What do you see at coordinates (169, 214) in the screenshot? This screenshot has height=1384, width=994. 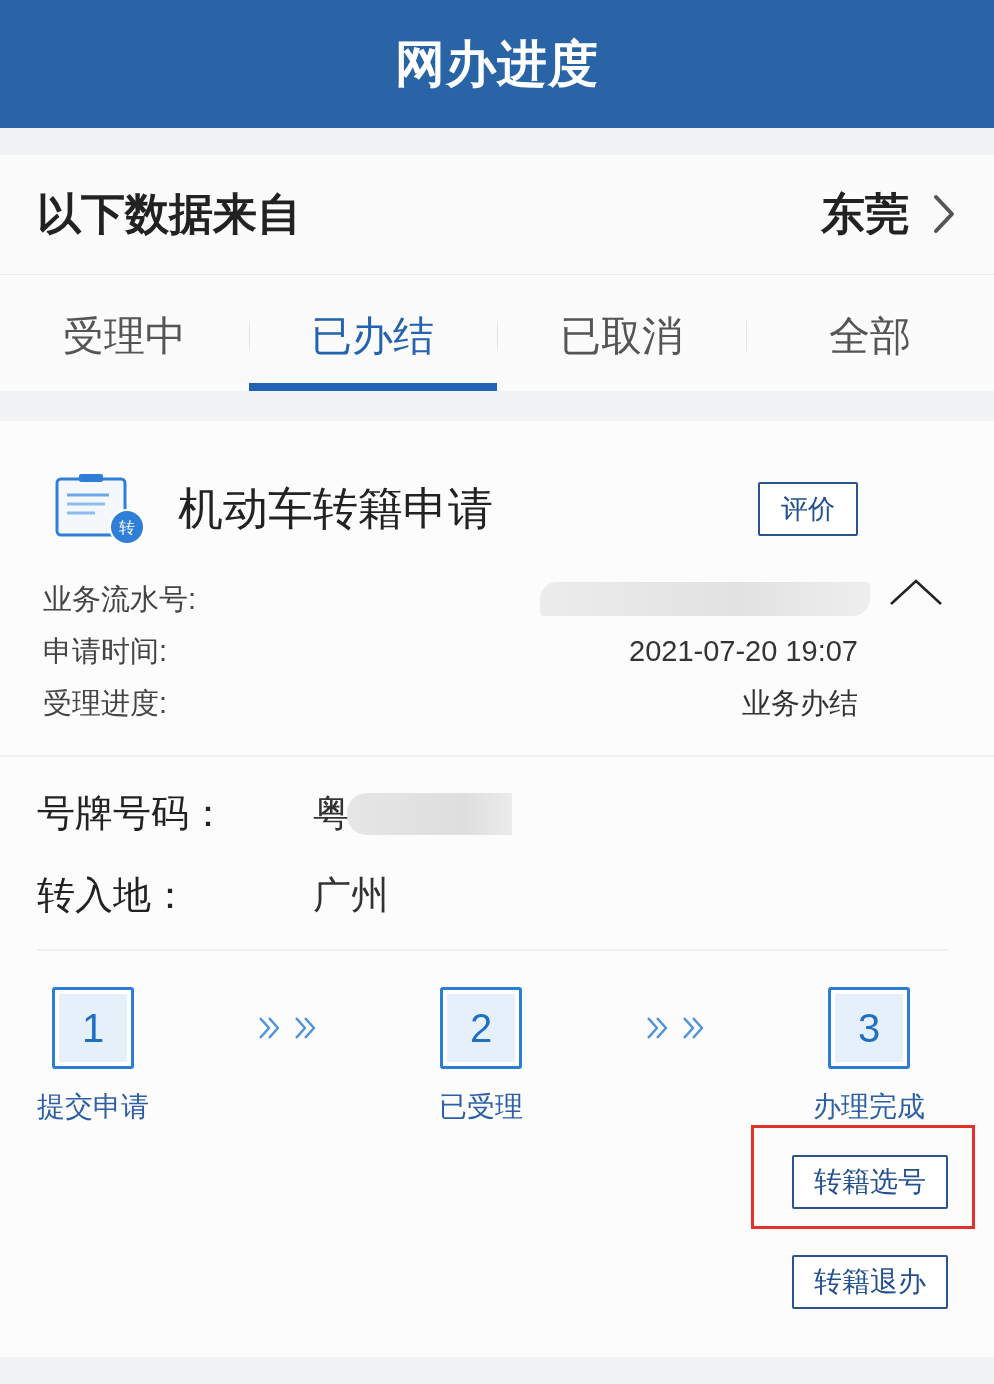 I see `data-source-label: 以下数据来自` at bounding box center [169, 214].